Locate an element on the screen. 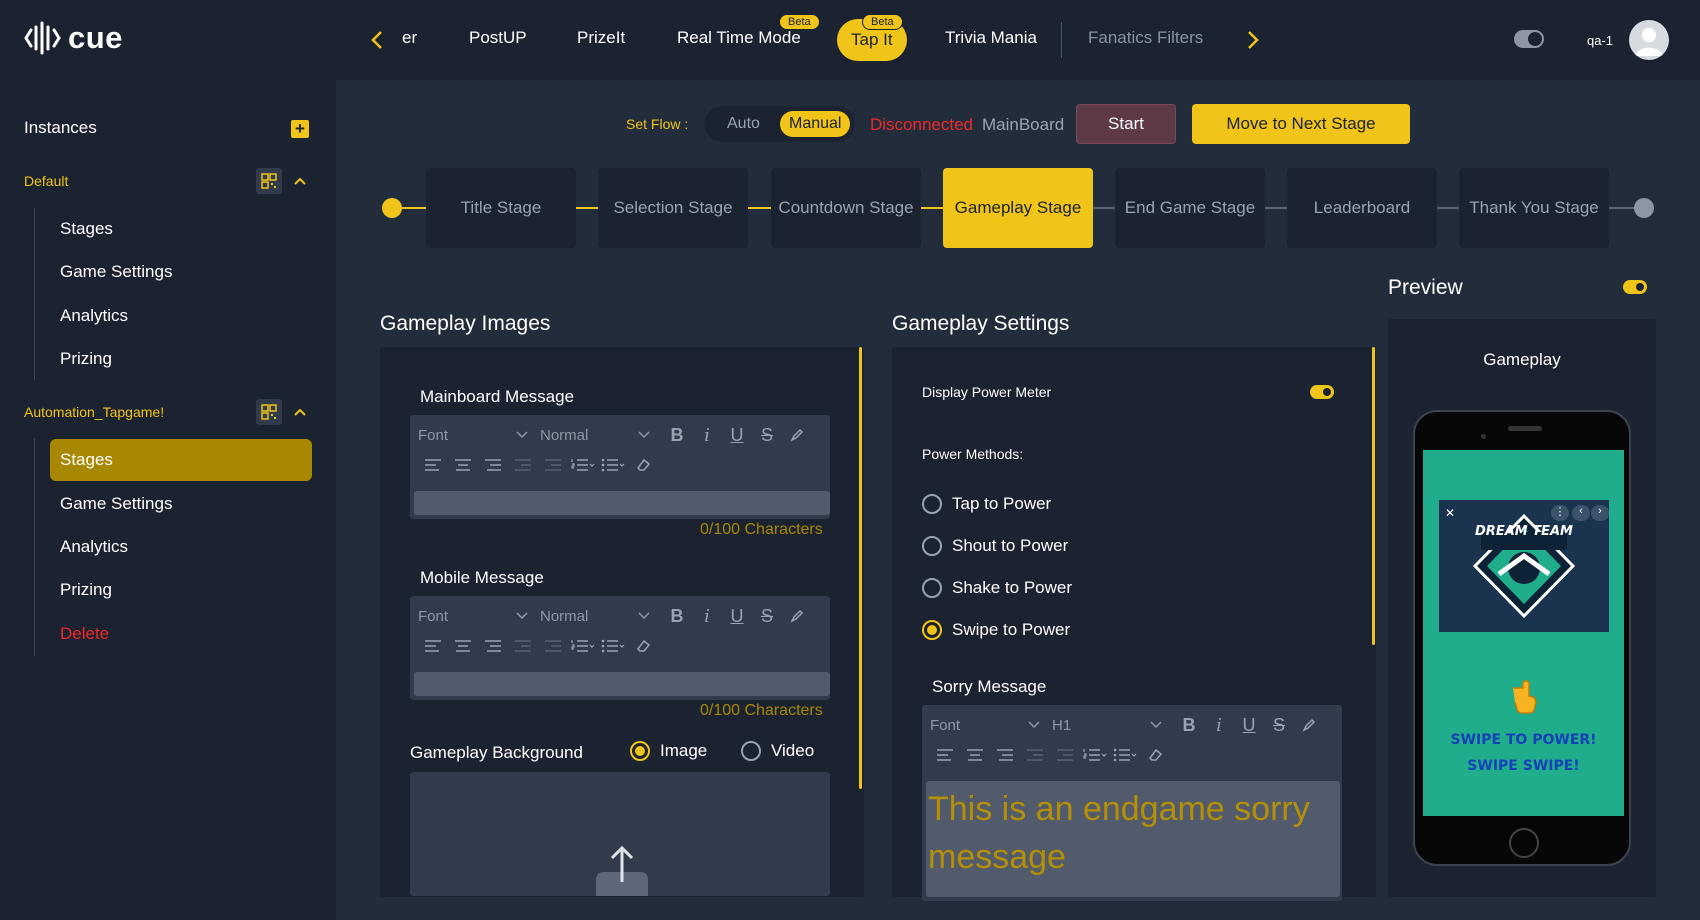  mainboard-message-input is located at coordinates (622, 503).